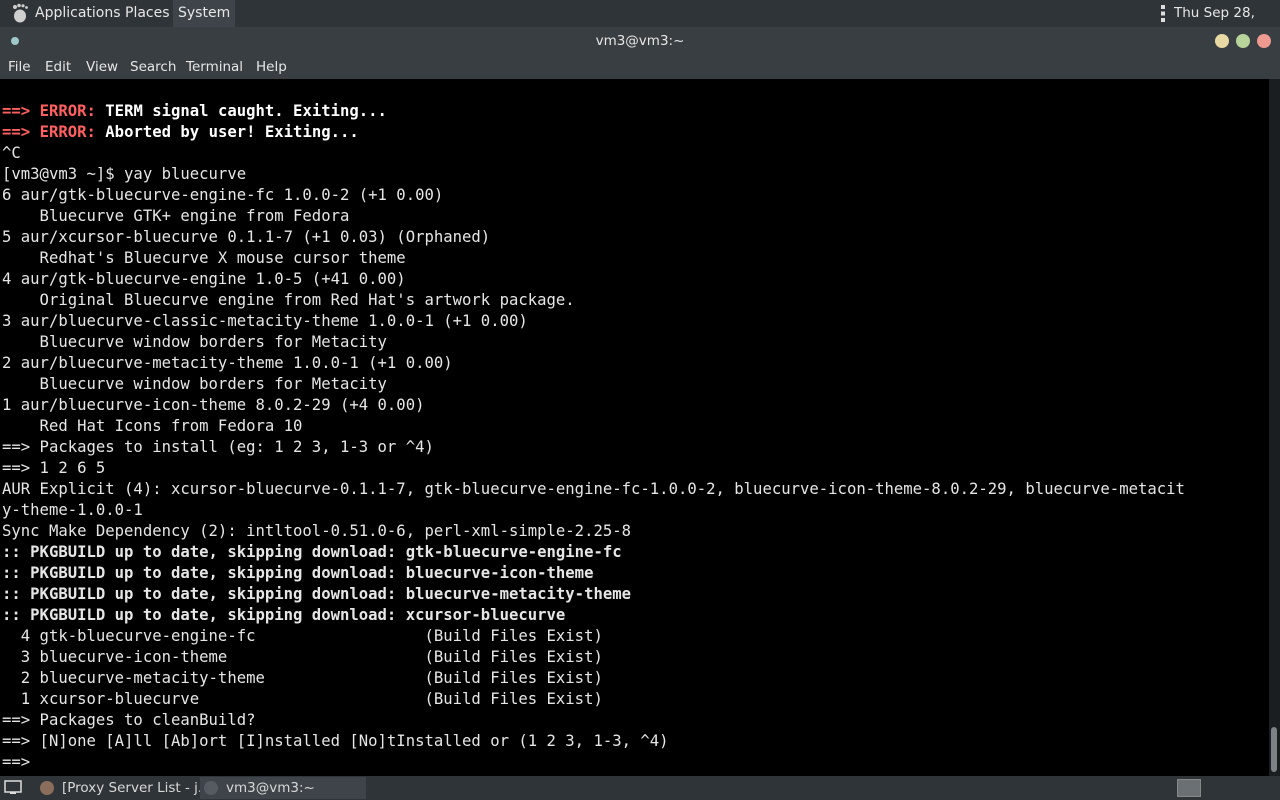 The image size is (1280, 800). I want to click on menu-edit: Edit, so click(58, 67).